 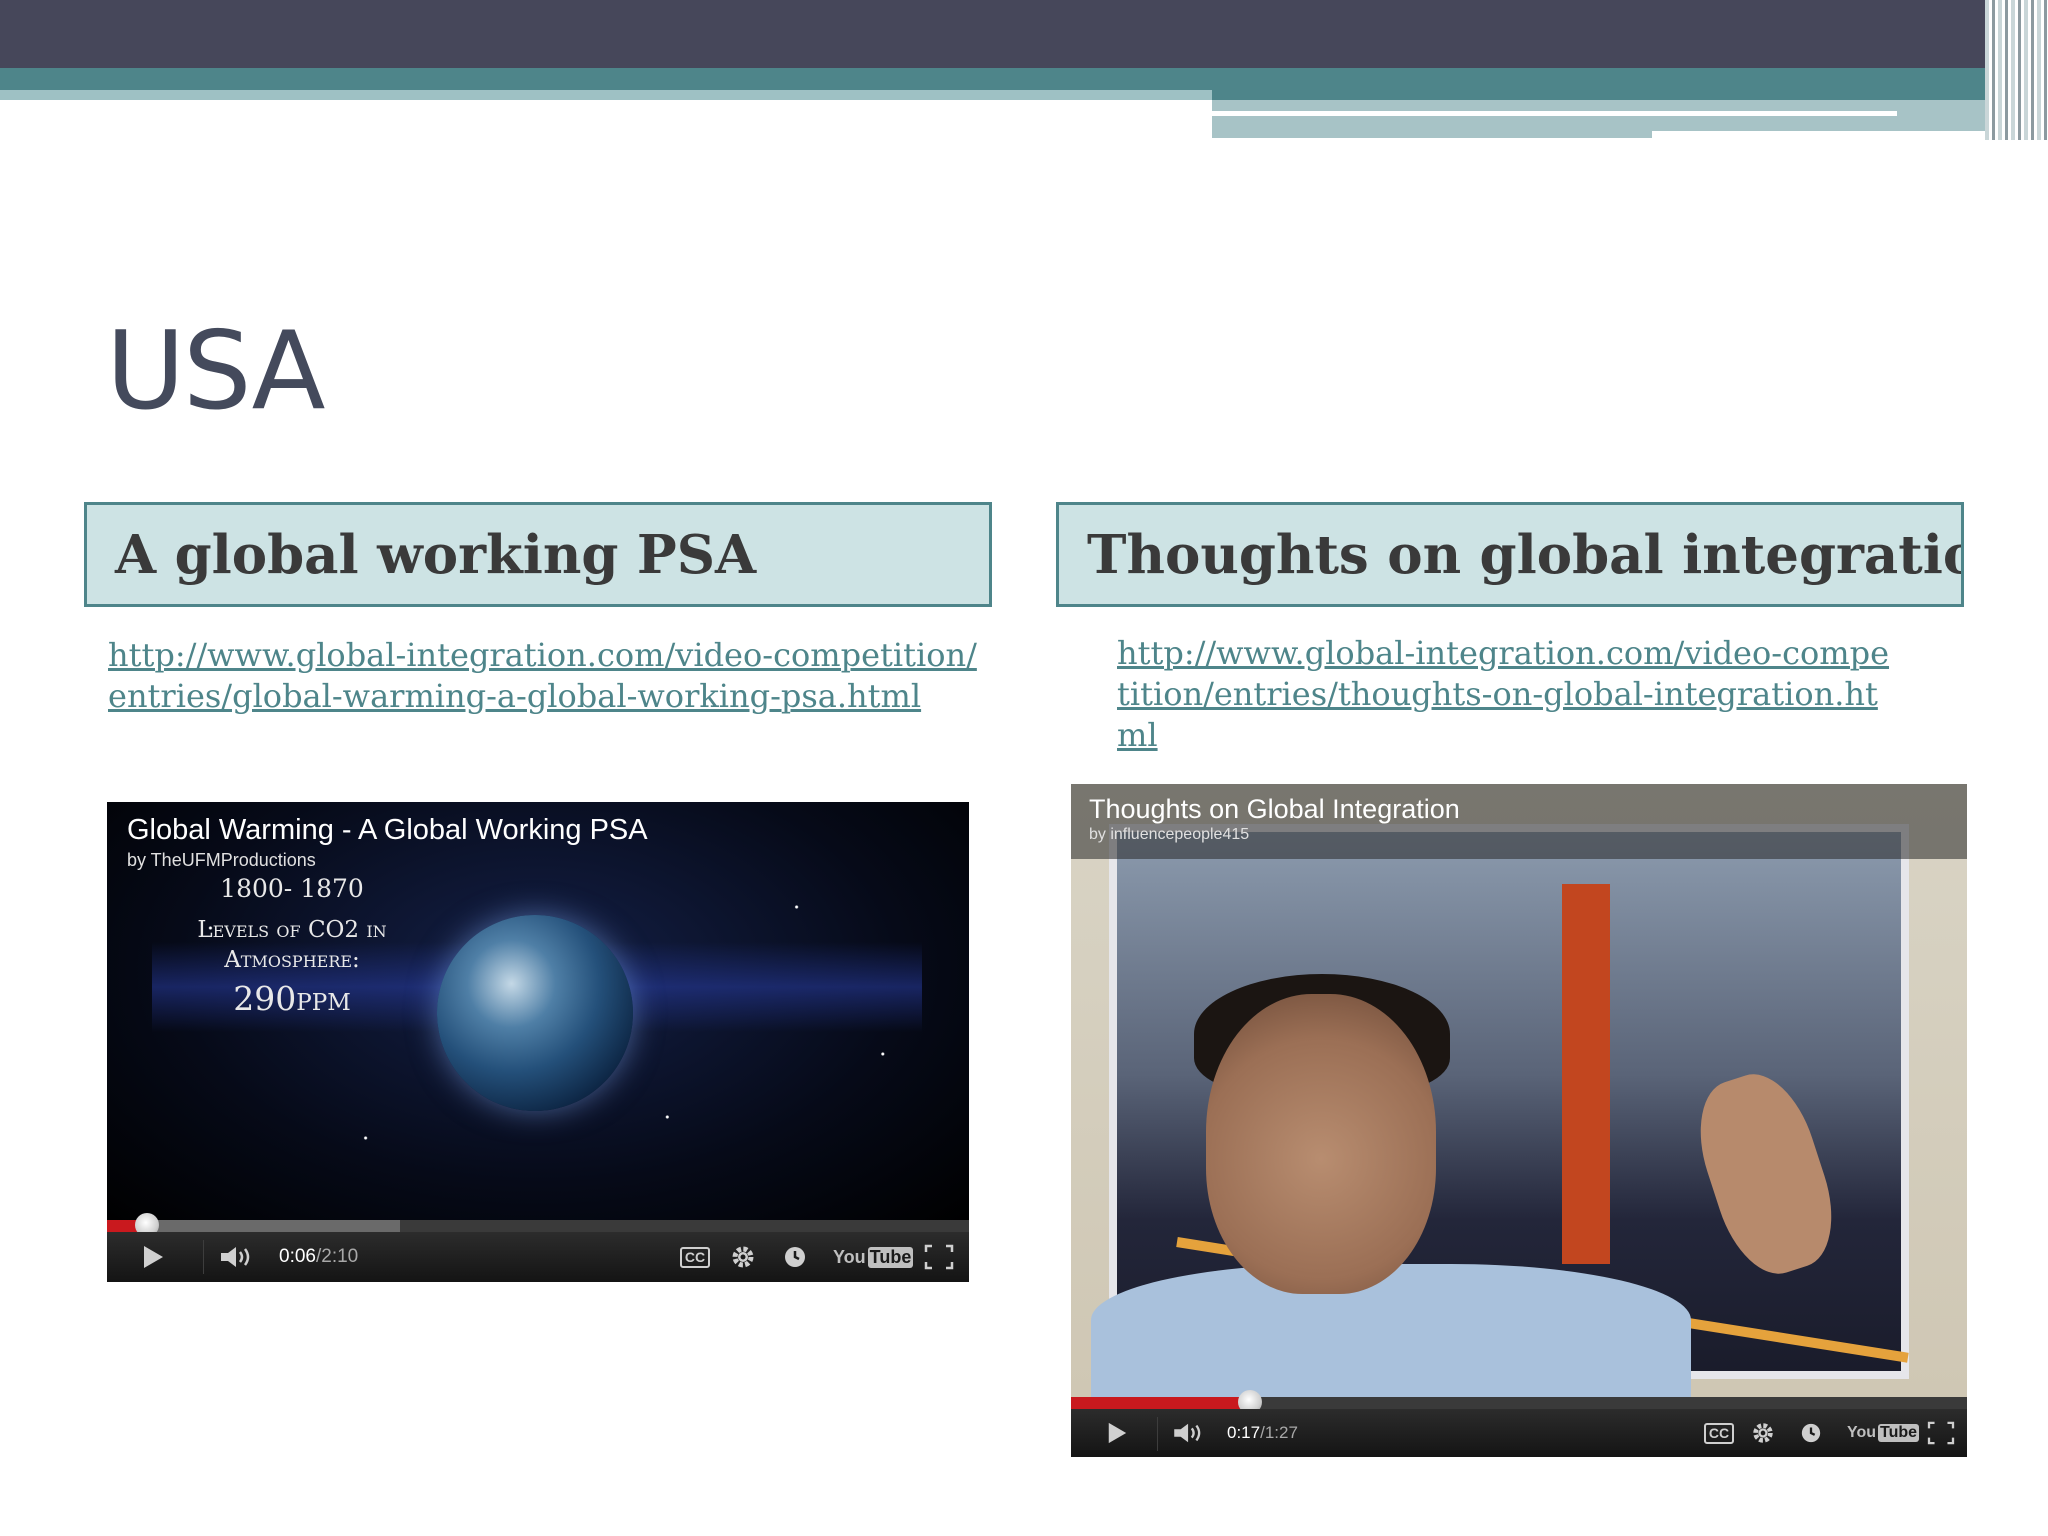 What do you see at coordinates (538, 554) in the screenshot?
I see `left-video-heading: A global working PSA` at bounding box center [538, 554].